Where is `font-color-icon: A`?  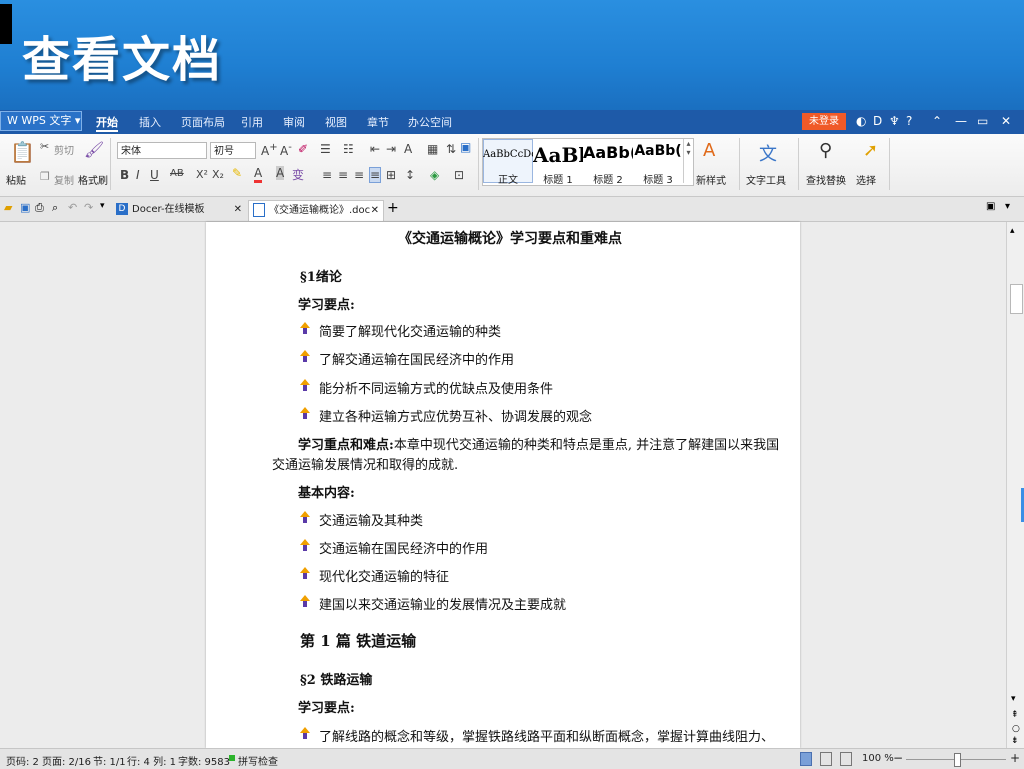
font-color-icon: A is located at coordinates (258, 174).